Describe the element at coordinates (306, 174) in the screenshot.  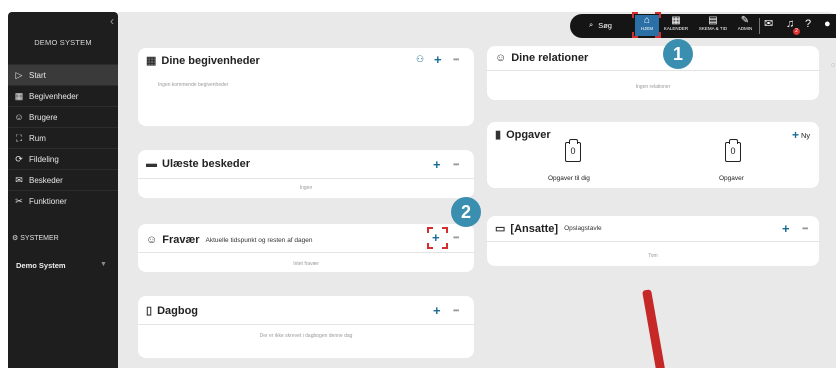
I see `messages-card: ▬ Ulæste beskeder Ingen` at that location.